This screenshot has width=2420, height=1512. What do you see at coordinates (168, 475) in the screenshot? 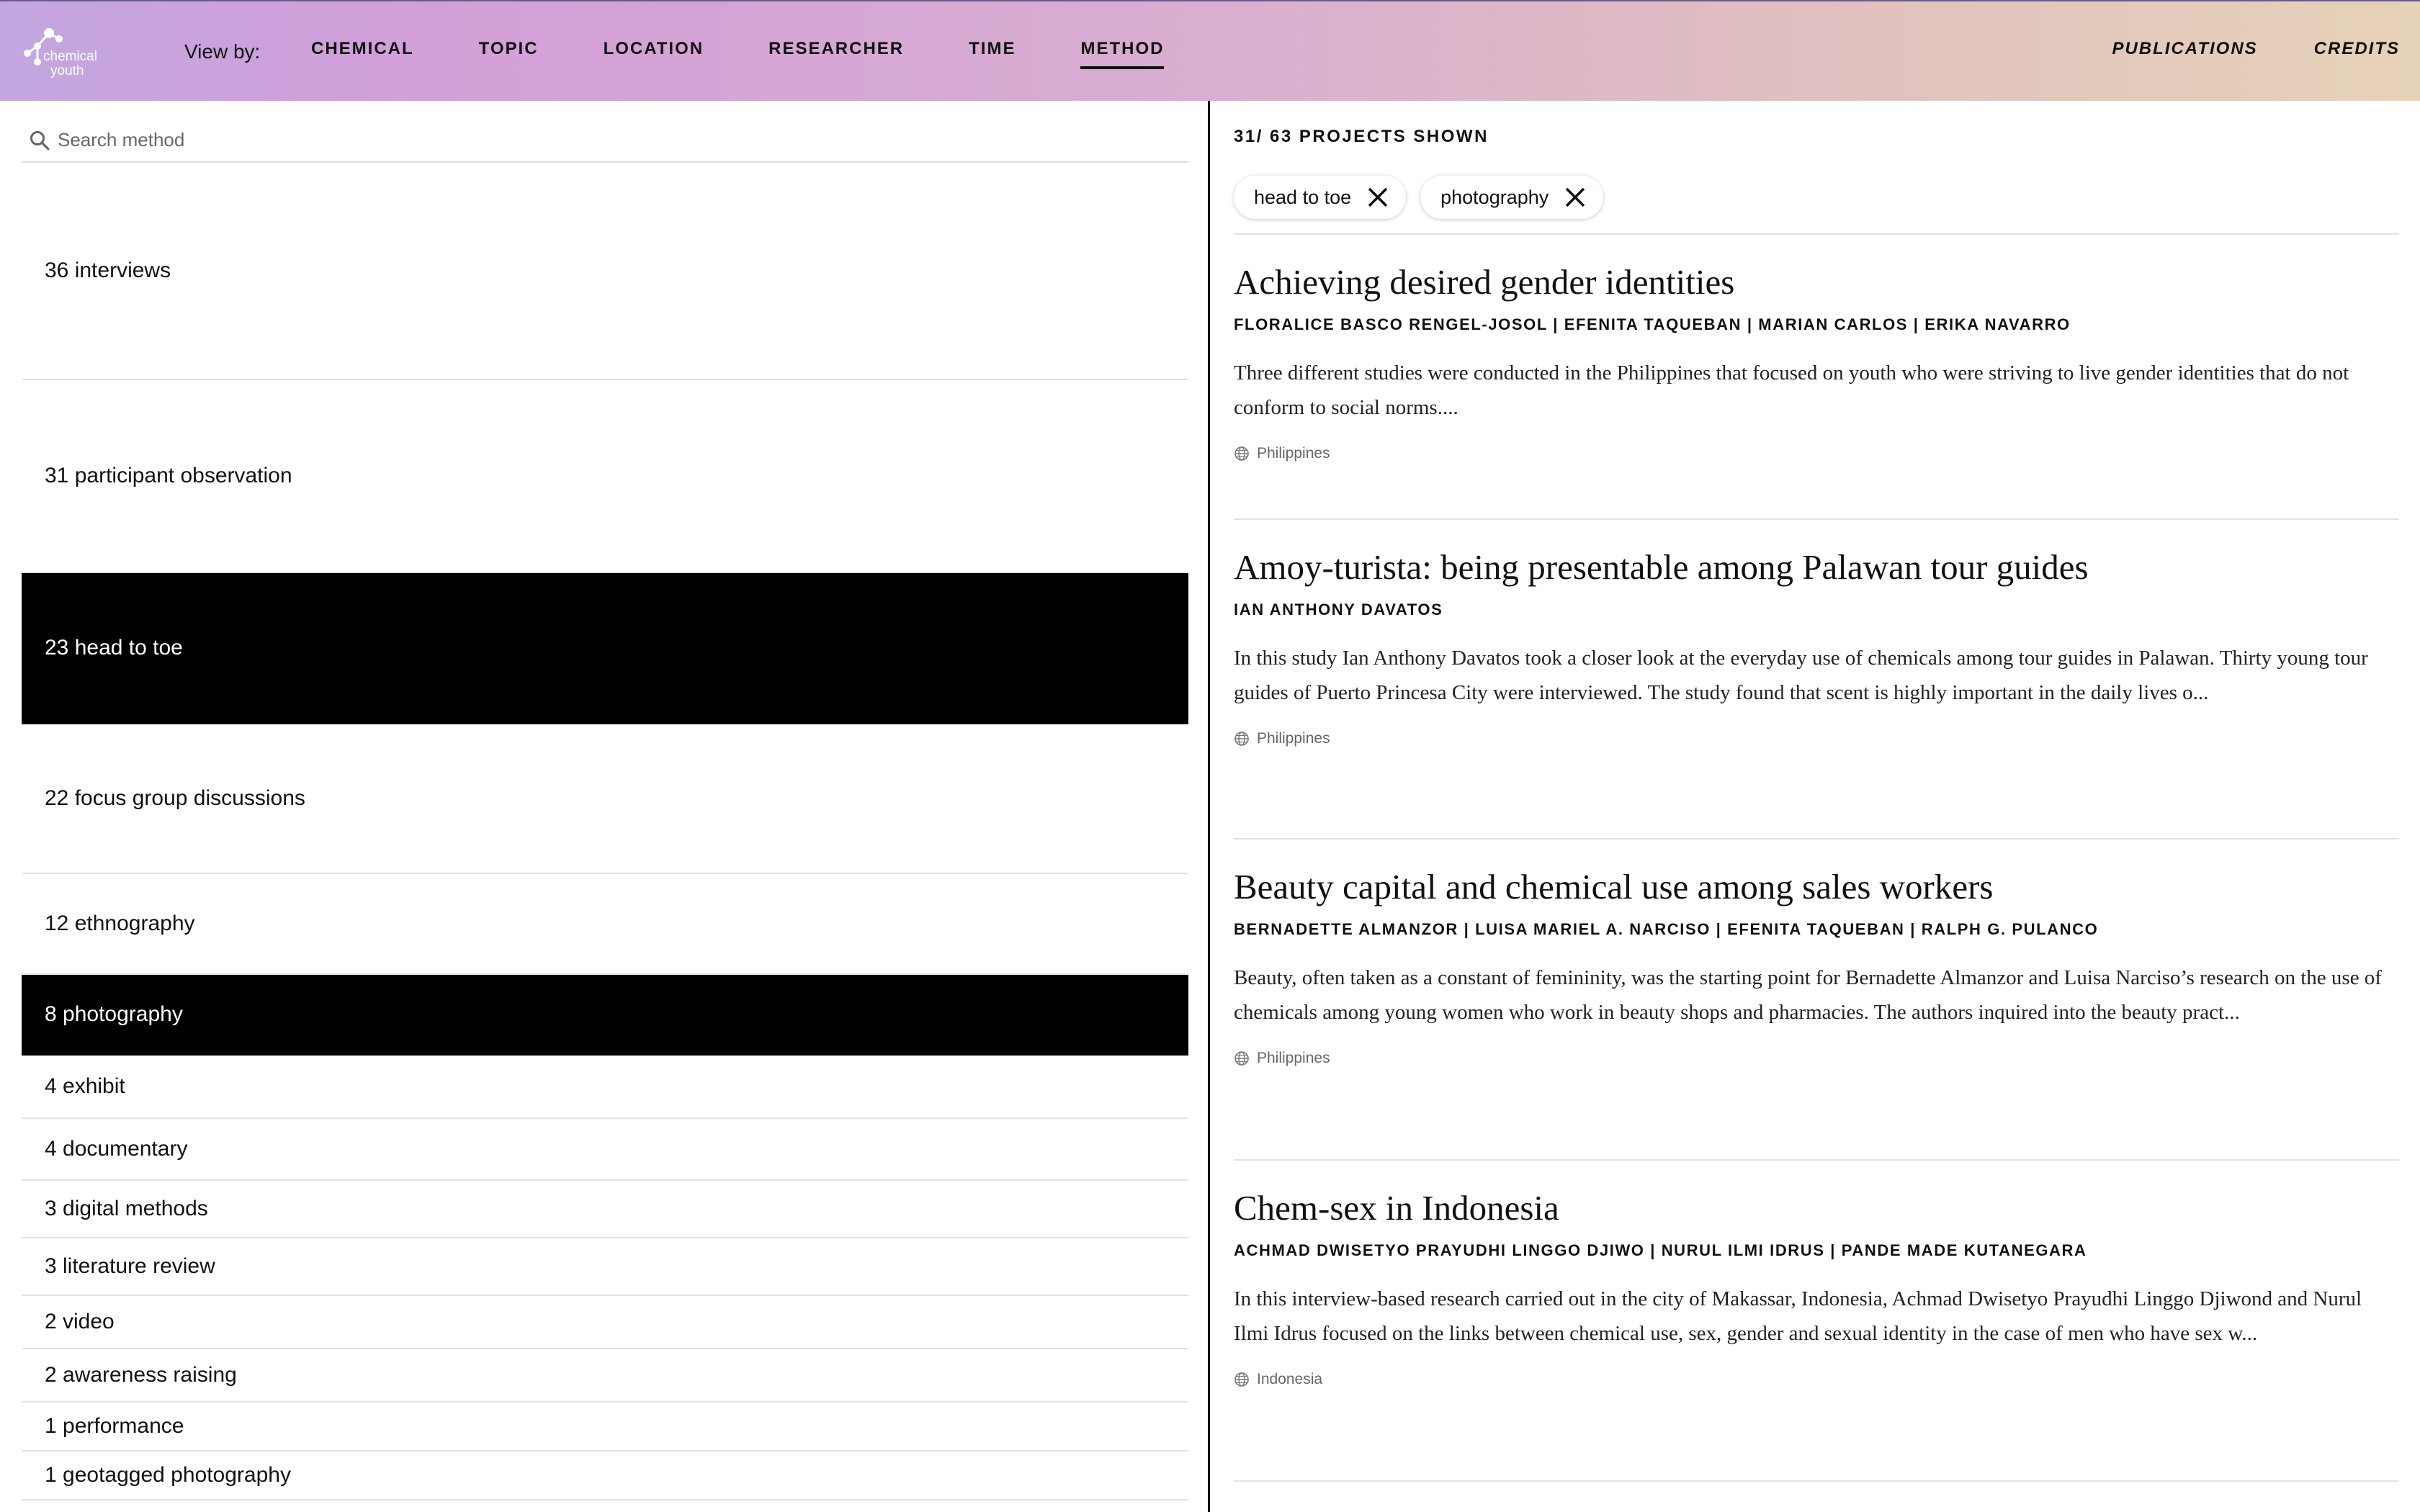
I see `method-label: 31 participant observation` at bounding box center [168, 475].